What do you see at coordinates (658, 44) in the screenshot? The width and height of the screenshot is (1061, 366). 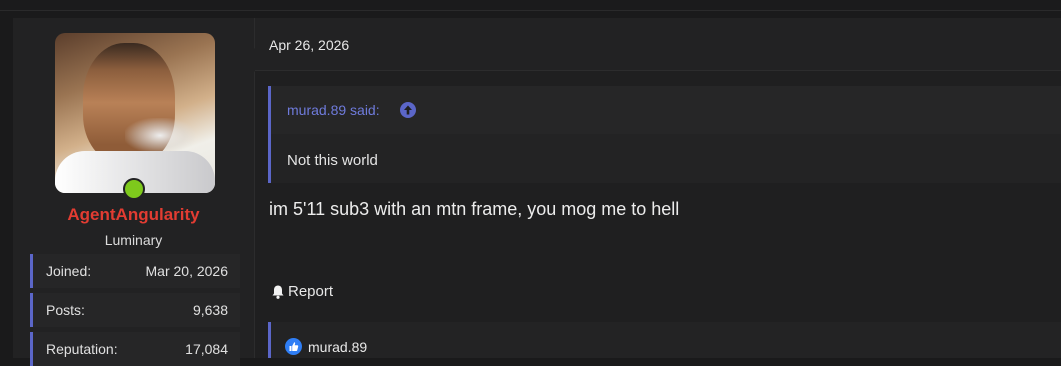 I see `post-header: Apr 26, 2026` at bounding box center [658, 44].